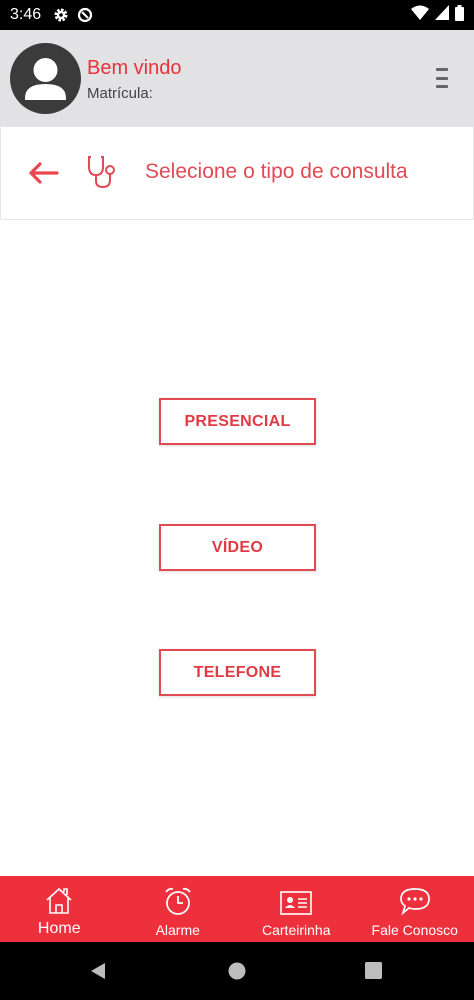 This screenshot has height=1000, width=474. What do you see at coordinates (237, 78) in the screenshot?
I see `user-header: Bem vindo Matrícula:` at bounding box center [237, 78].